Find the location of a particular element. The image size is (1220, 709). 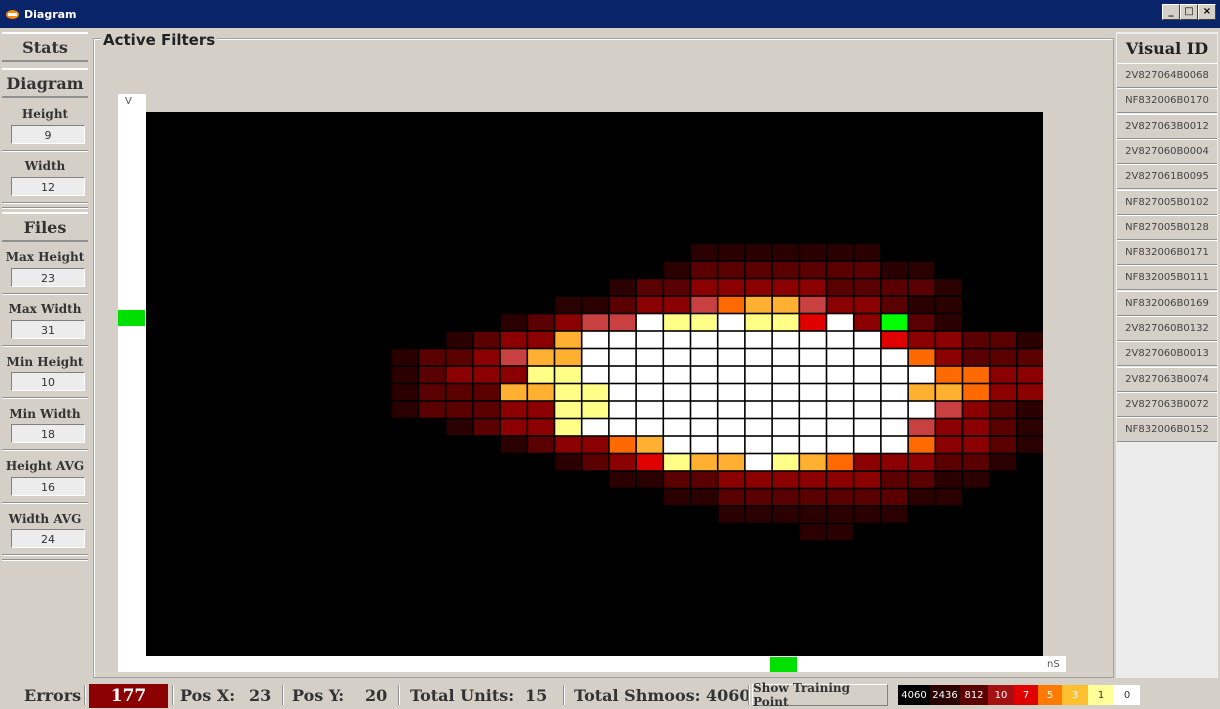

show-training-point-button: Show Training Point is located at coordinates (820, 695).